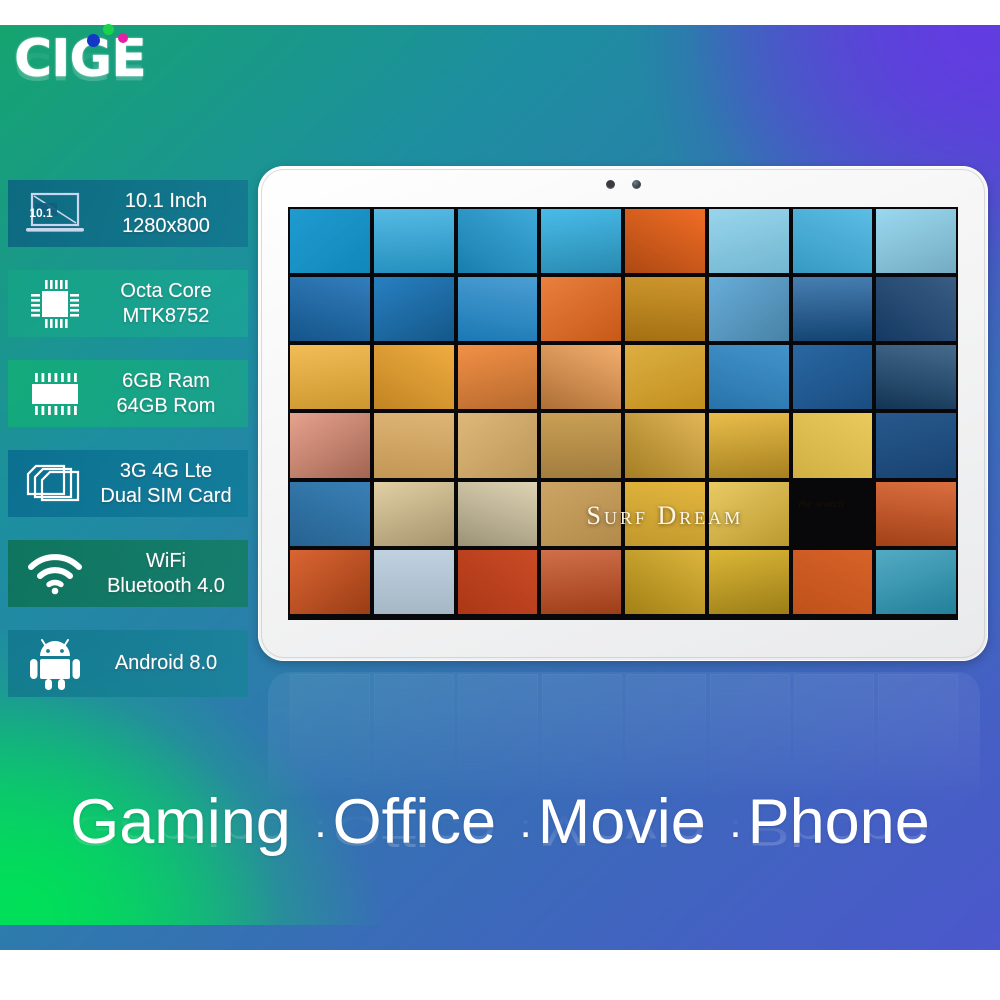 This screenshot has width=1000, height=1000. What do you see at coordinates (80, 65) in the screenshot?
I see `brand-logo-reflection: CIGE` at bounding box center [80, 65].